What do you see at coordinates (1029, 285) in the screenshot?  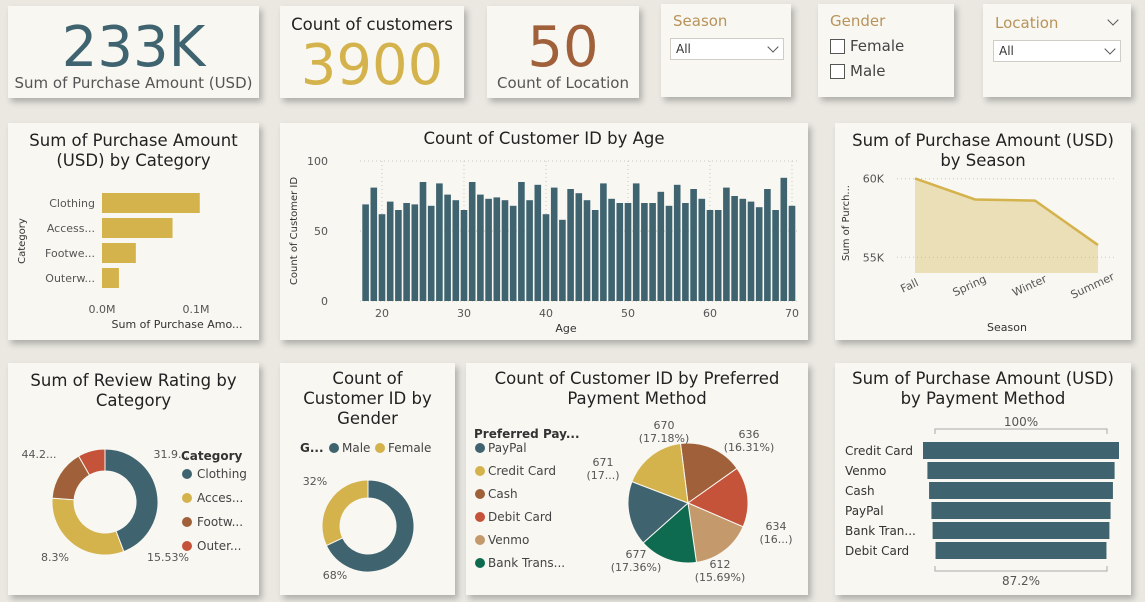 I see `x-tick-label: Winter` at bounding box center [1029, 285].